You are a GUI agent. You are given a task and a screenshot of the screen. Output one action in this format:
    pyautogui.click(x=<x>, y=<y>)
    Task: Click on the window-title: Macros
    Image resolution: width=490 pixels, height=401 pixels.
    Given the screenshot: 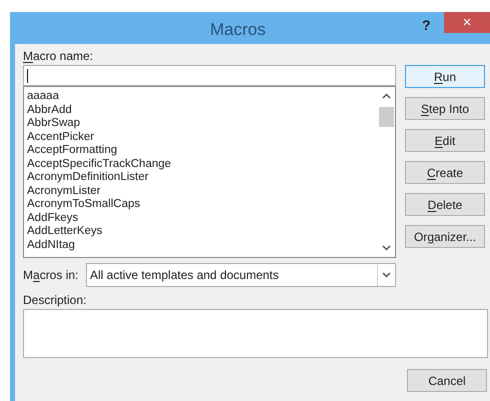 What is the action you would take?
    pyautogui.click(x=238, y=30)
    